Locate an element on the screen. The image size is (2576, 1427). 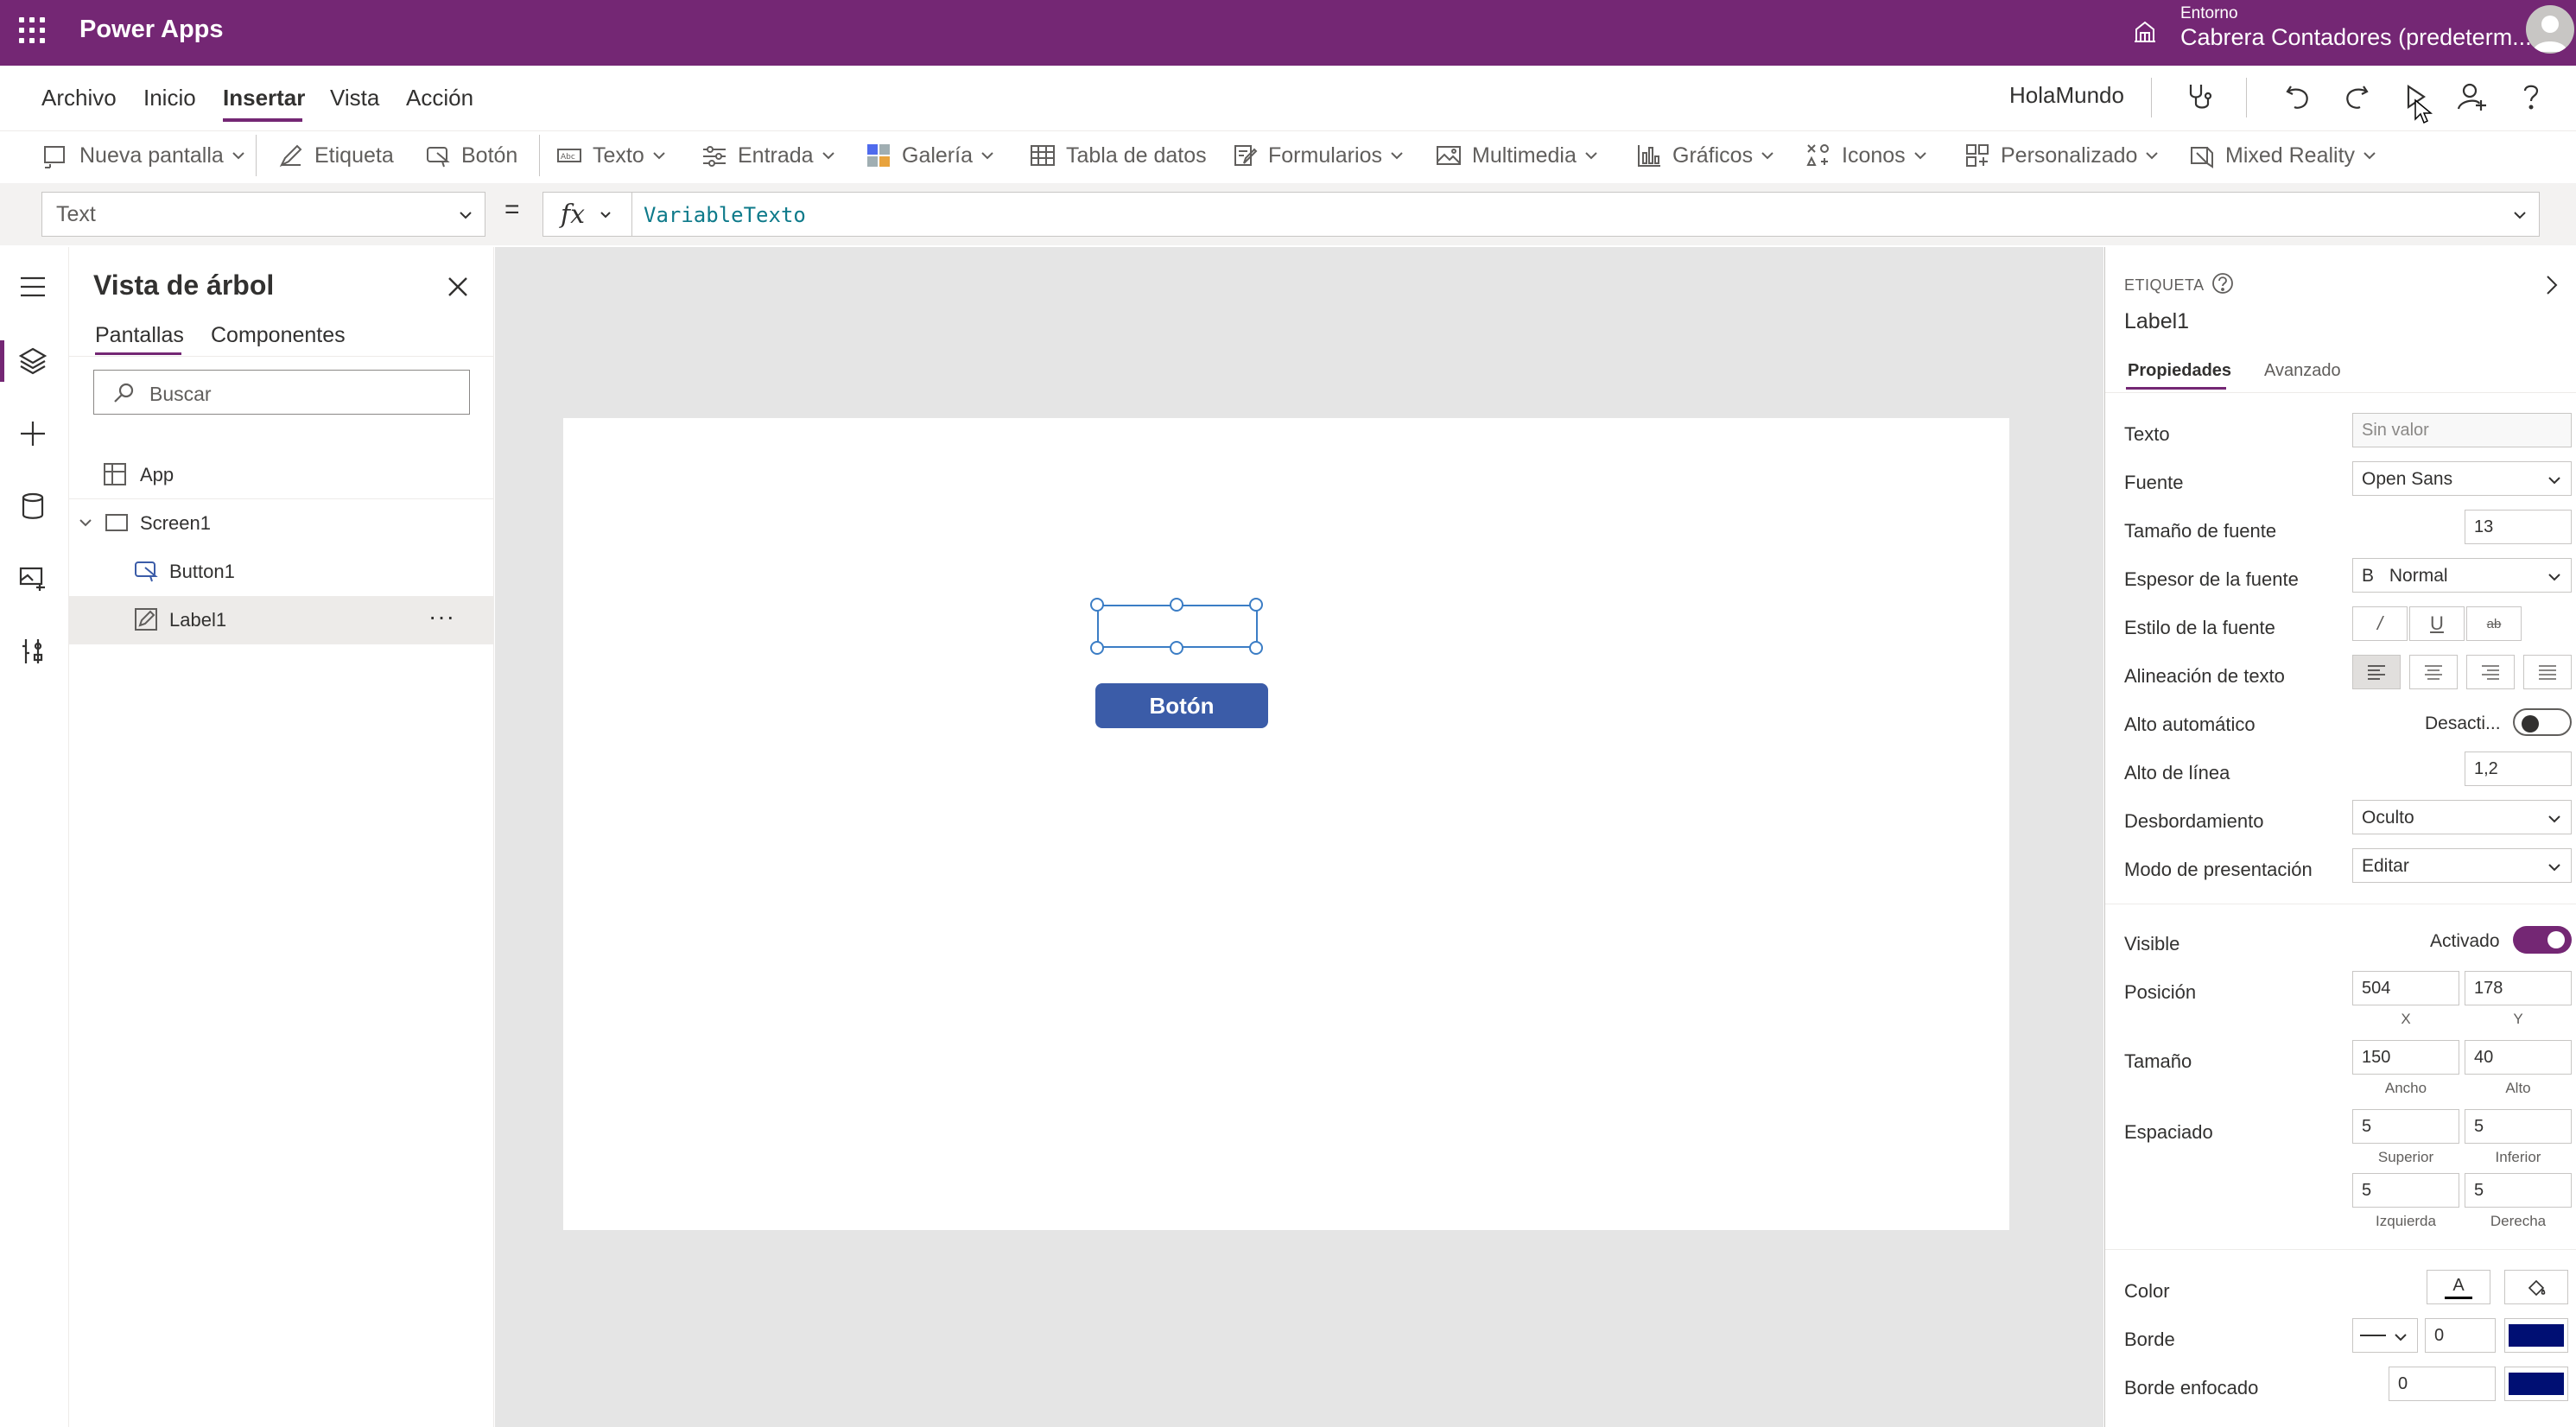
focused-border-color-picker is located at coordinates (2536, 1384).